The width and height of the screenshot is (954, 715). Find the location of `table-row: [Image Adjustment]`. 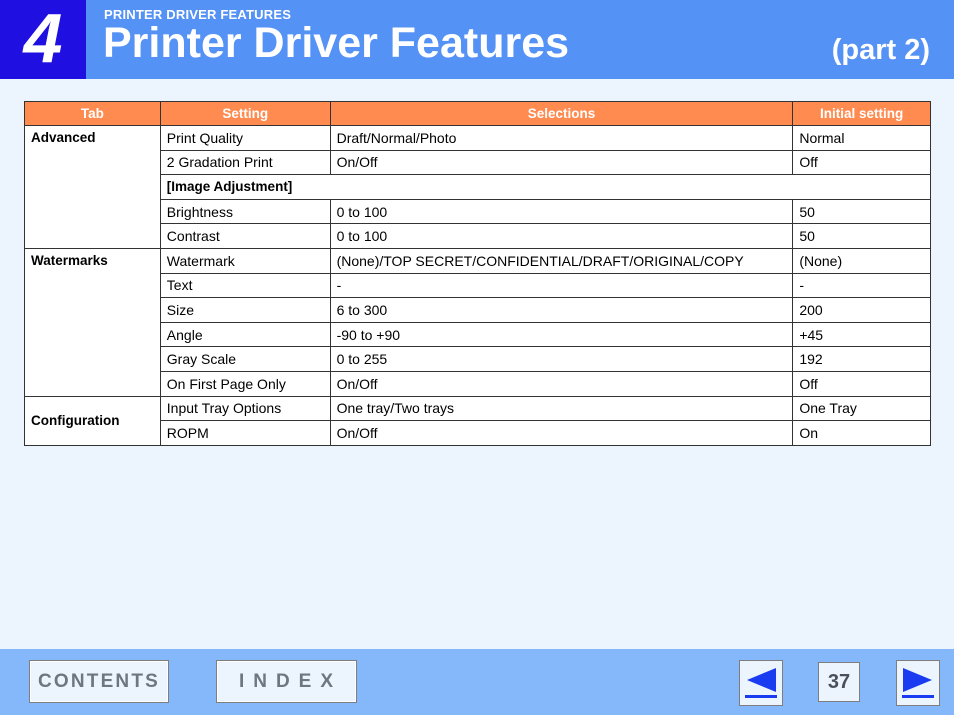

table-row: [Image Adjustment] is located at coordinates (478, 187).